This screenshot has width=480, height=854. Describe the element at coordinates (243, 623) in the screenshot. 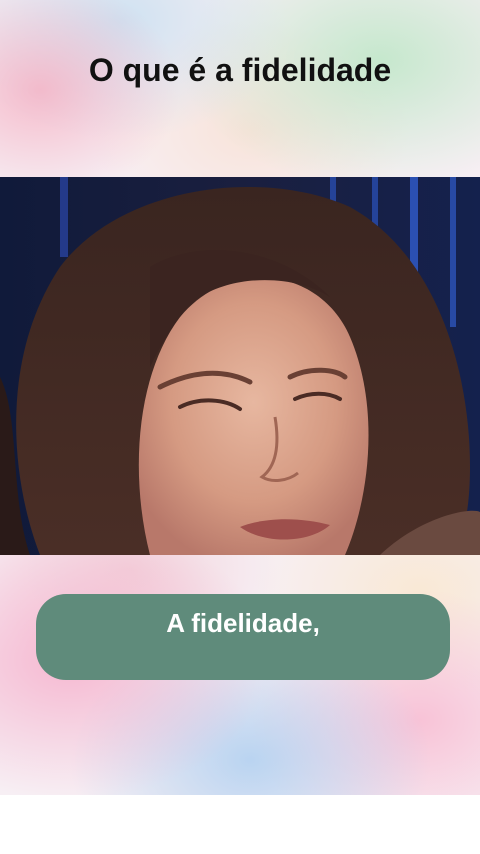

I see `caption-text: A fidelidade,` at that location.